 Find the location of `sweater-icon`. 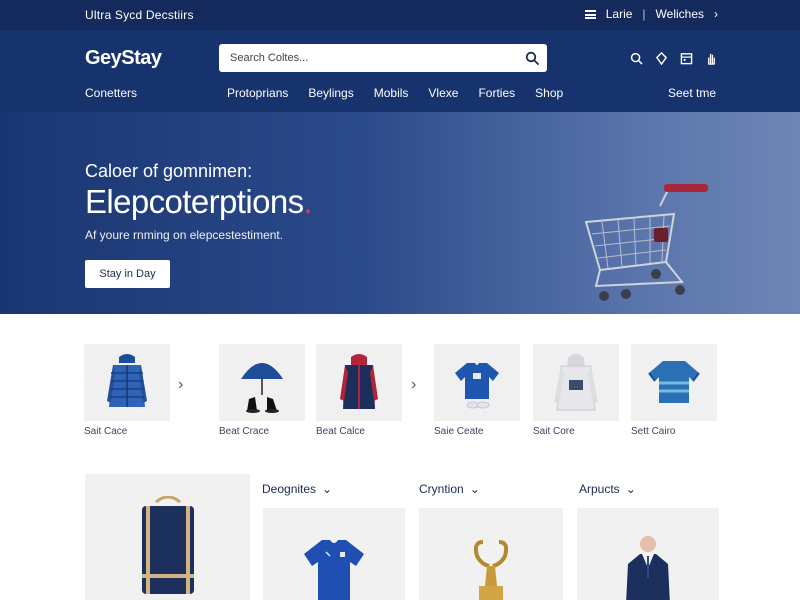

sweater-icon is located at coordinates (674, 381).